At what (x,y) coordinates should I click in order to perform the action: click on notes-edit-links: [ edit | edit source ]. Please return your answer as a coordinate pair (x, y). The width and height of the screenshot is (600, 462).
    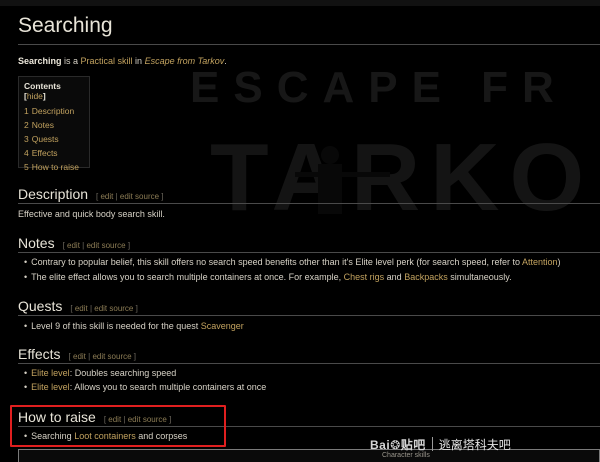
    Looking at the image, I should click on (96, 245).